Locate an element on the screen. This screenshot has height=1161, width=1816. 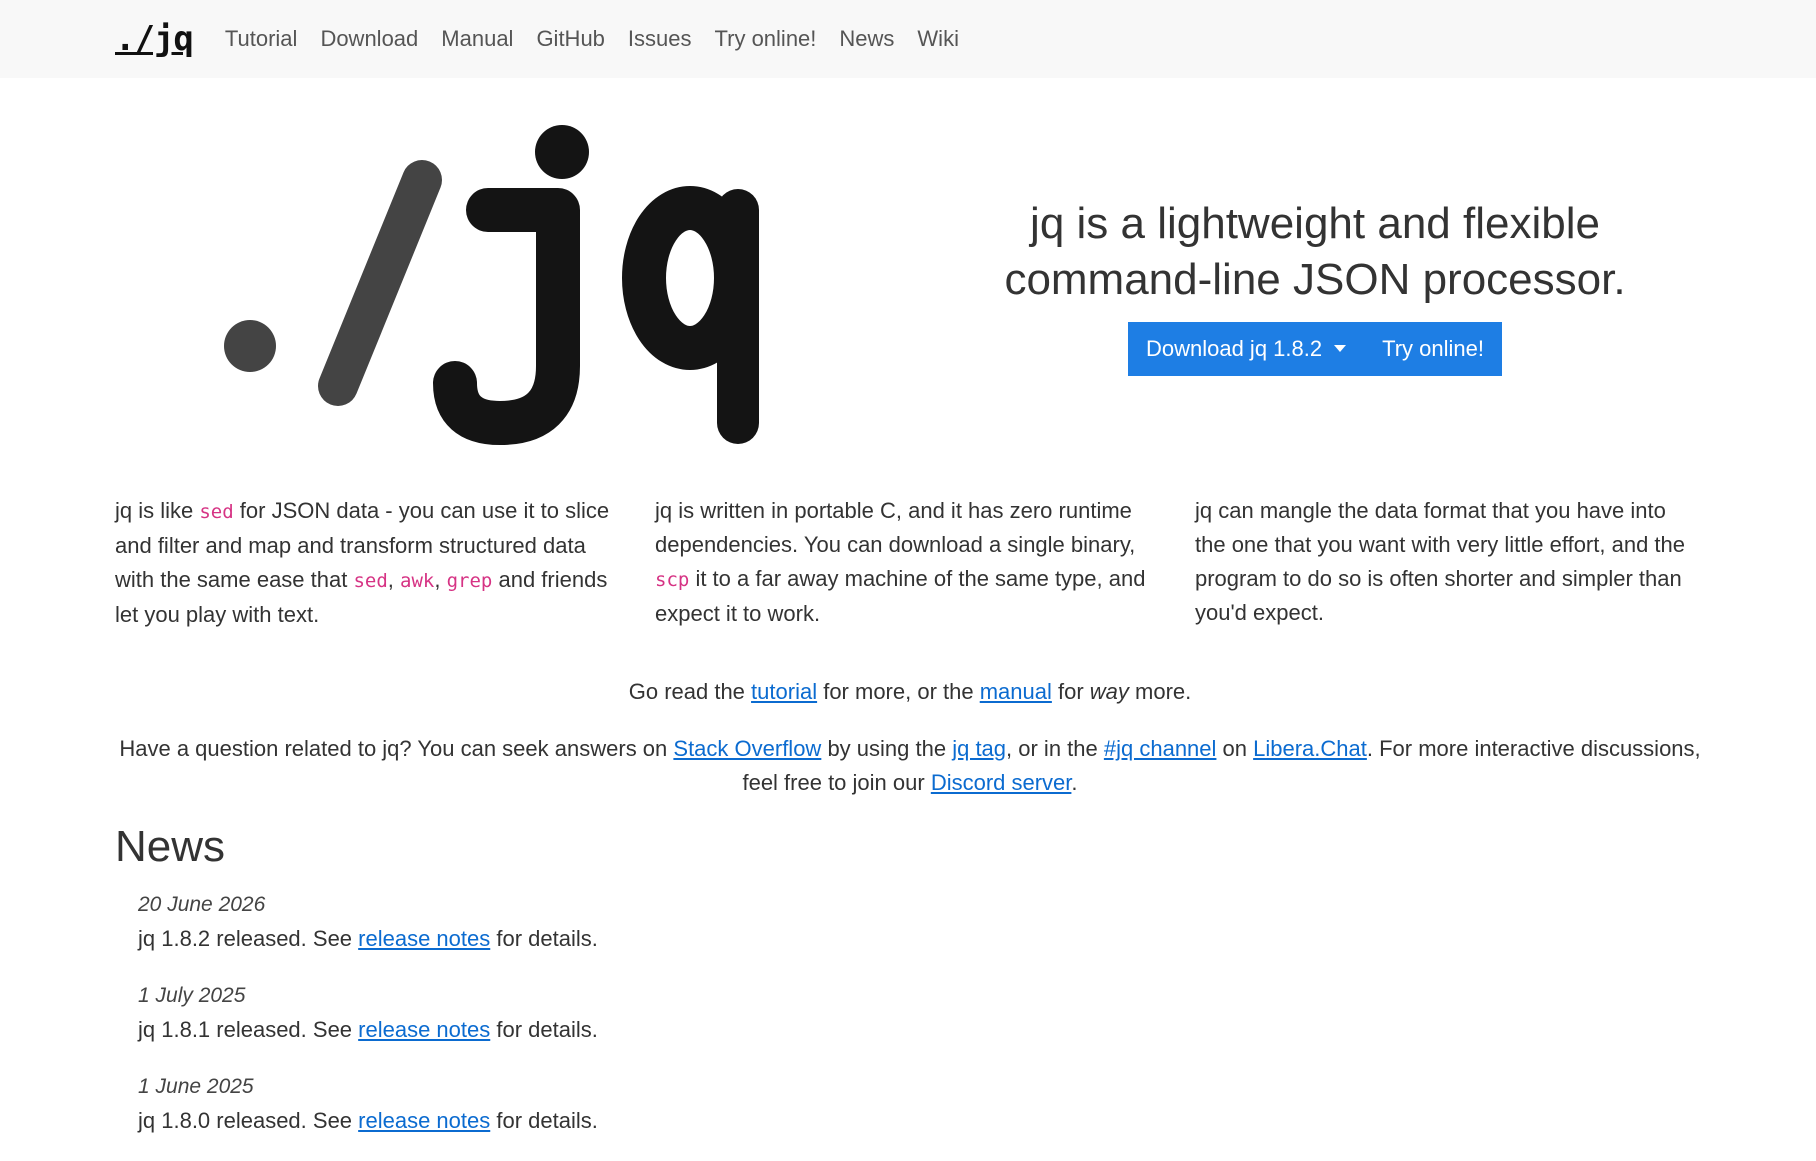
tutorial-link: tutorial is located at coordinates (784, 691).